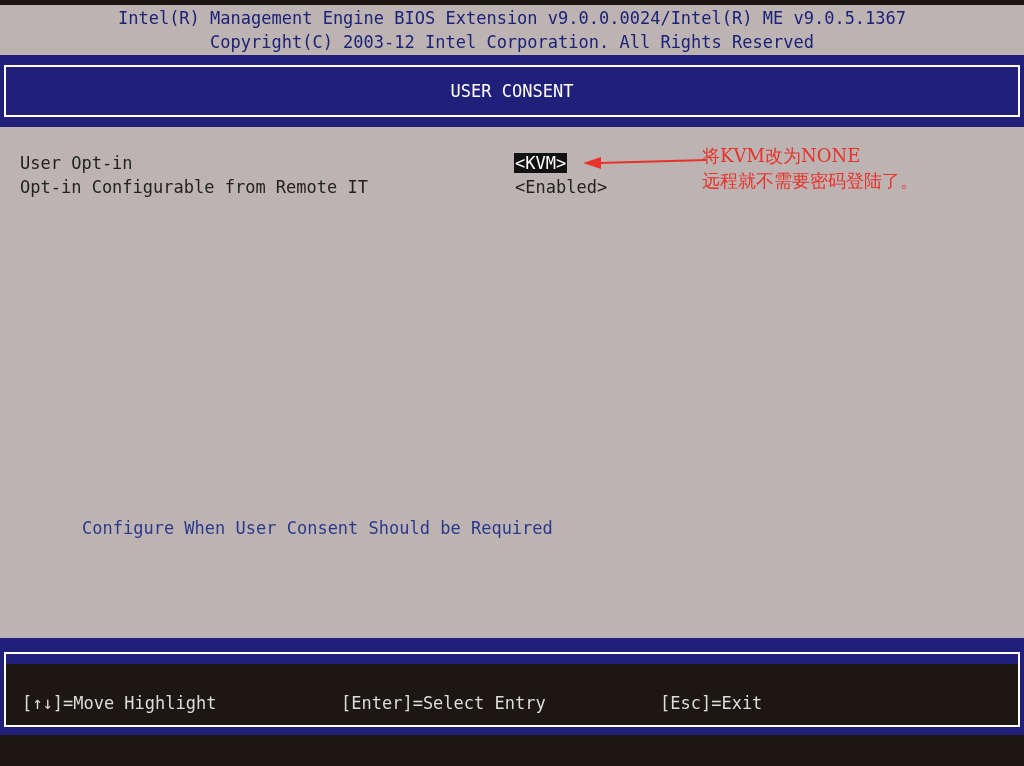 The width and height of the screenshot is (1024, 766). What do you see at coordinates (267, 163) in the screenshot?
I see `setting-label: User Opt-in` at bounding box center [267, 163].